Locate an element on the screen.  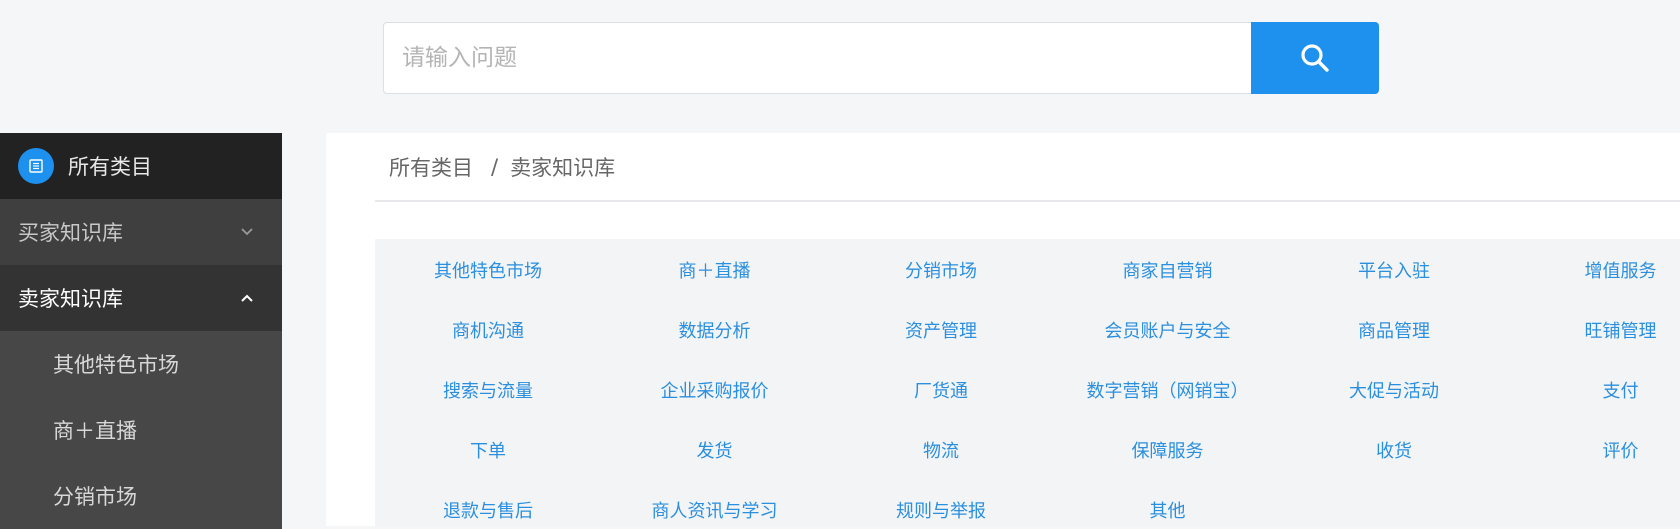
category-link: 规则与举报 is located at coordinates (941, 510).